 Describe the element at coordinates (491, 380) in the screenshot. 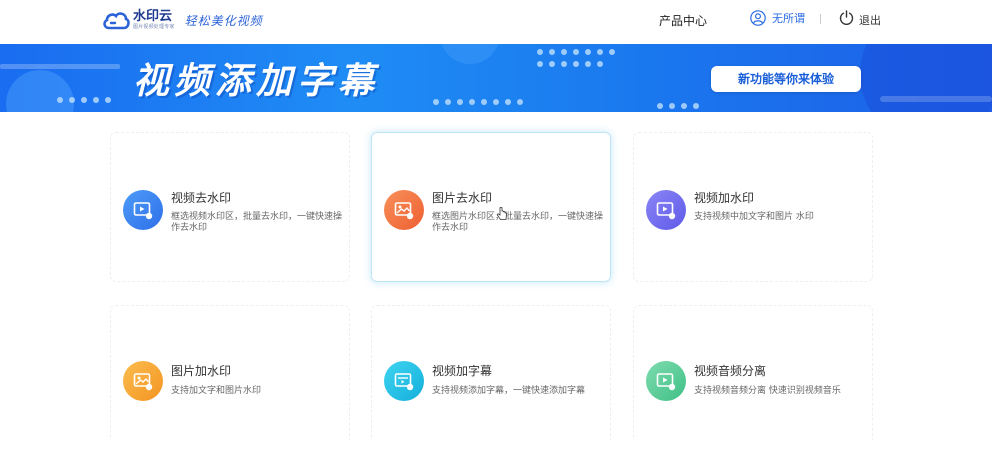

I see `tool-card-video-add-subtitle: 视频加字幕 支持视频添加字幕，一键快速添加字幕` at that location.